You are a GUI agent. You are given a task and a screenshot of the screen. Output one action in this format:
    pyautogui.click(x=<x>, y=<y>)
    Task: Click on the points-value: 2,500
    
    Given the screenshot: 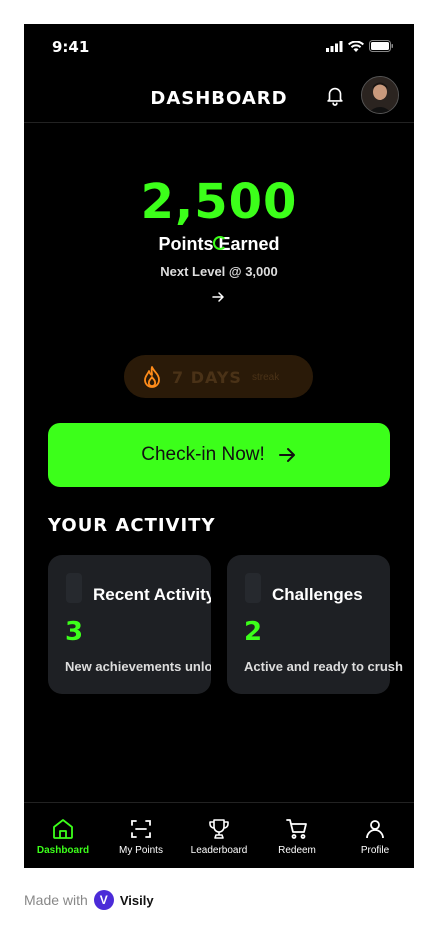 What is the action you would take?
    pyautogui.click(x=219, y=202)
    